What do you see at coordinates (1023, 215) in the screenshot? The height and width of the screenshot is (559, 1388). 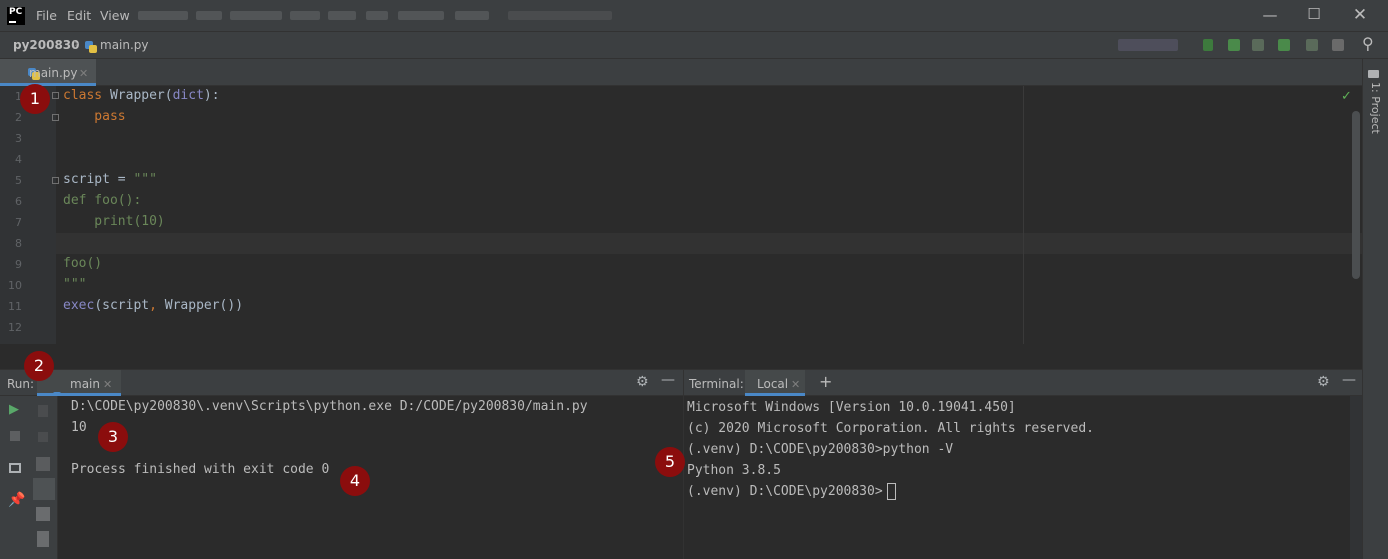 I see `right-margin-guide` at bounding box center [1023, 215].